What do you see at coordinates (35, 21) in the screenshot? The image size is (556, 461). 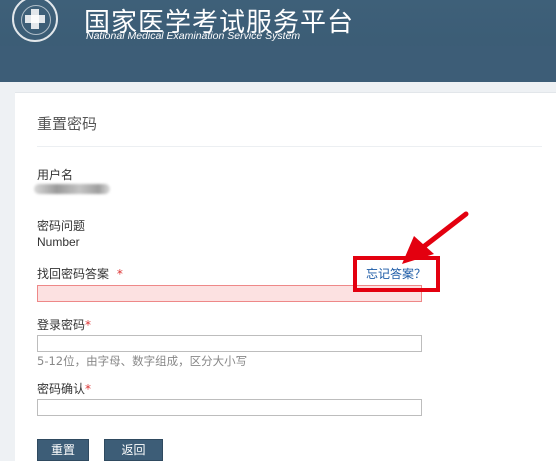 I see `logo-icon` at bounding box center [35, 21].